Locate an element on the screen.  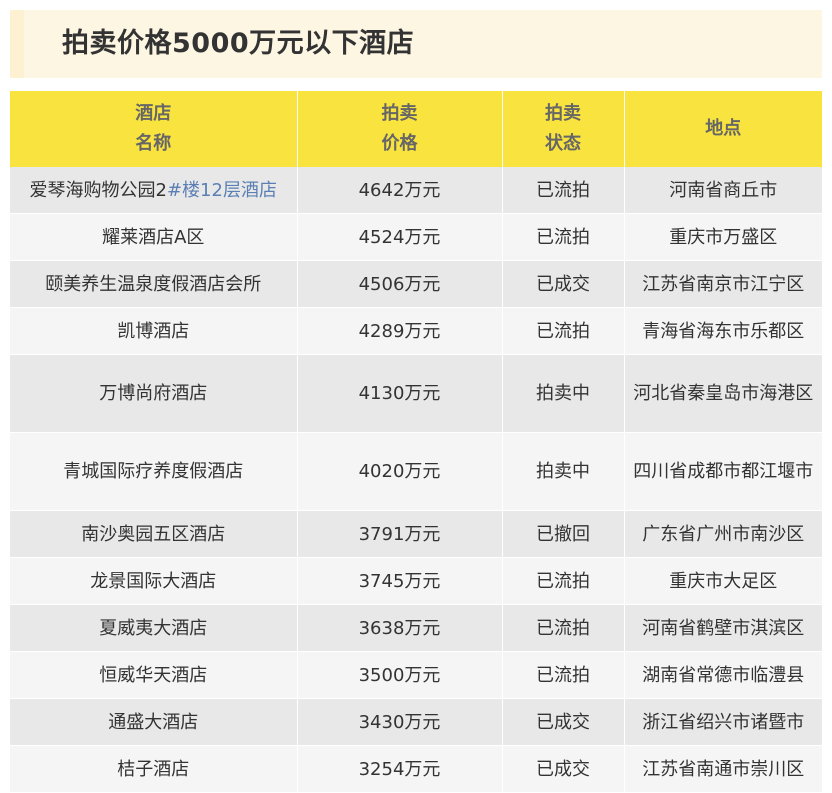
cell-location: 重庆市万盛区 is located at coordinates (723, 237).